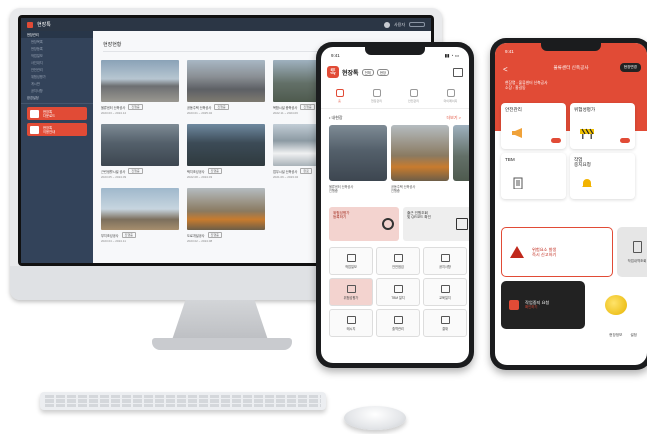  What do you see at coordinates (57, 90) in the screenshot?
I see `sidebar-item: 공지사항` at bounding box center [57, 90].